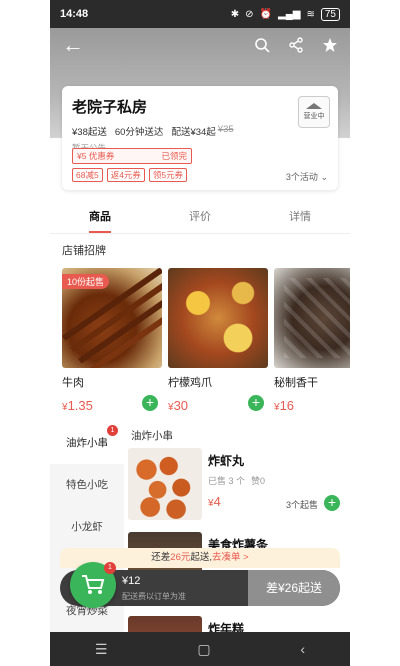  Describe the element at coordinates (324, 177) in the screenshot. I see `chevron-down-icon: ⌄` at that location.